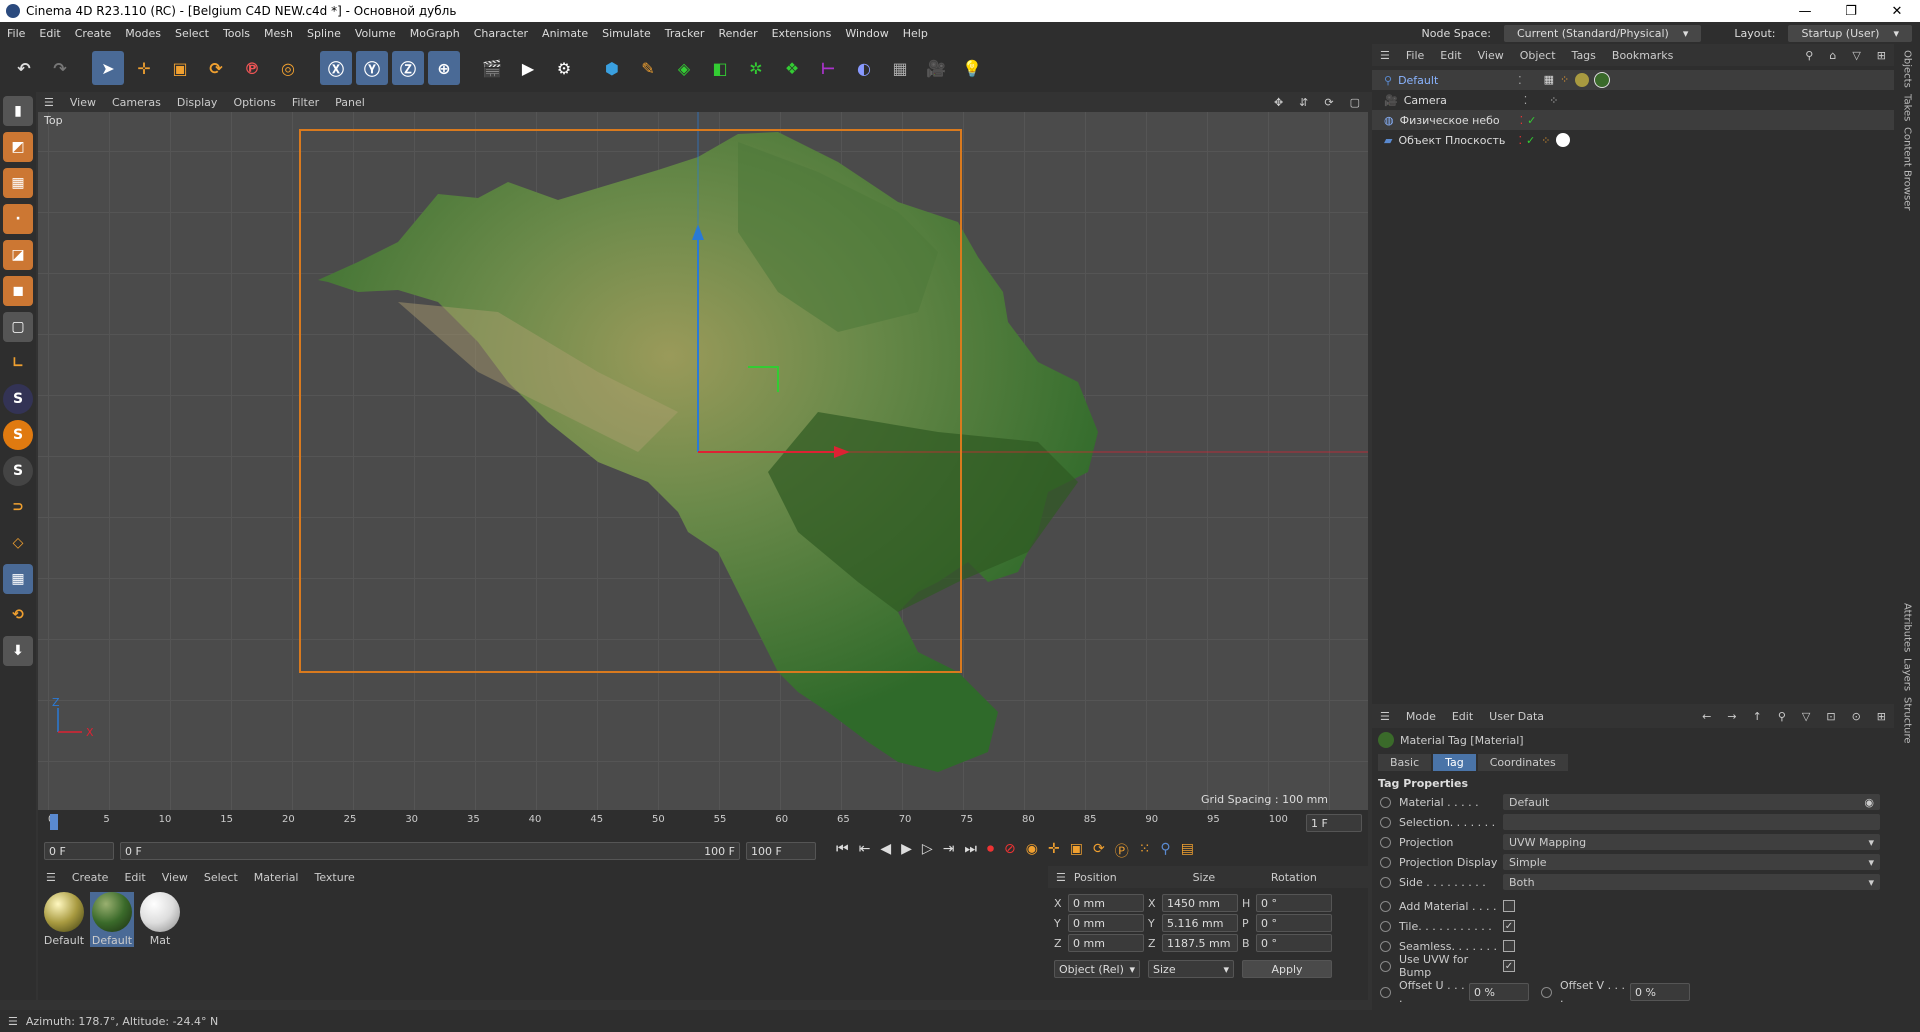  I want to click on scale-tool-icon: ▣, so click(180, 68).